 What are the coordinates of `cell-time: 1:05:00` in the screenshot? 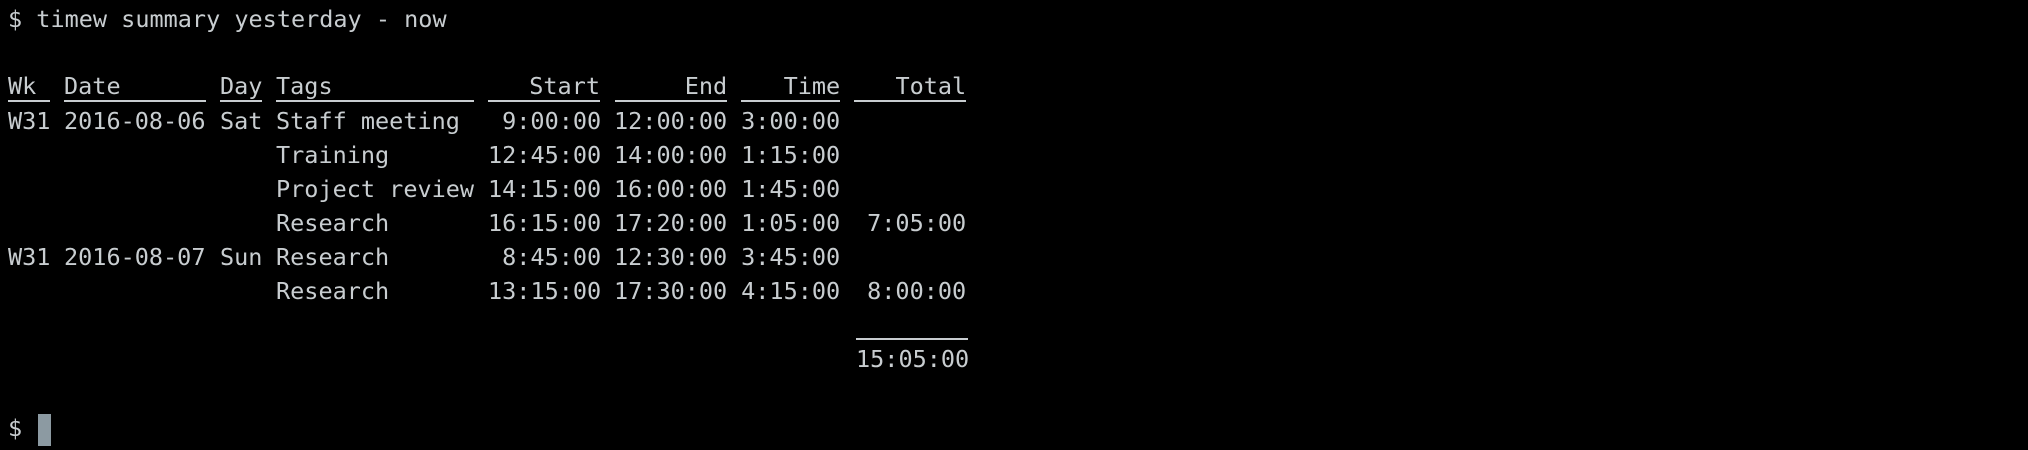 It's located at (791, 223).